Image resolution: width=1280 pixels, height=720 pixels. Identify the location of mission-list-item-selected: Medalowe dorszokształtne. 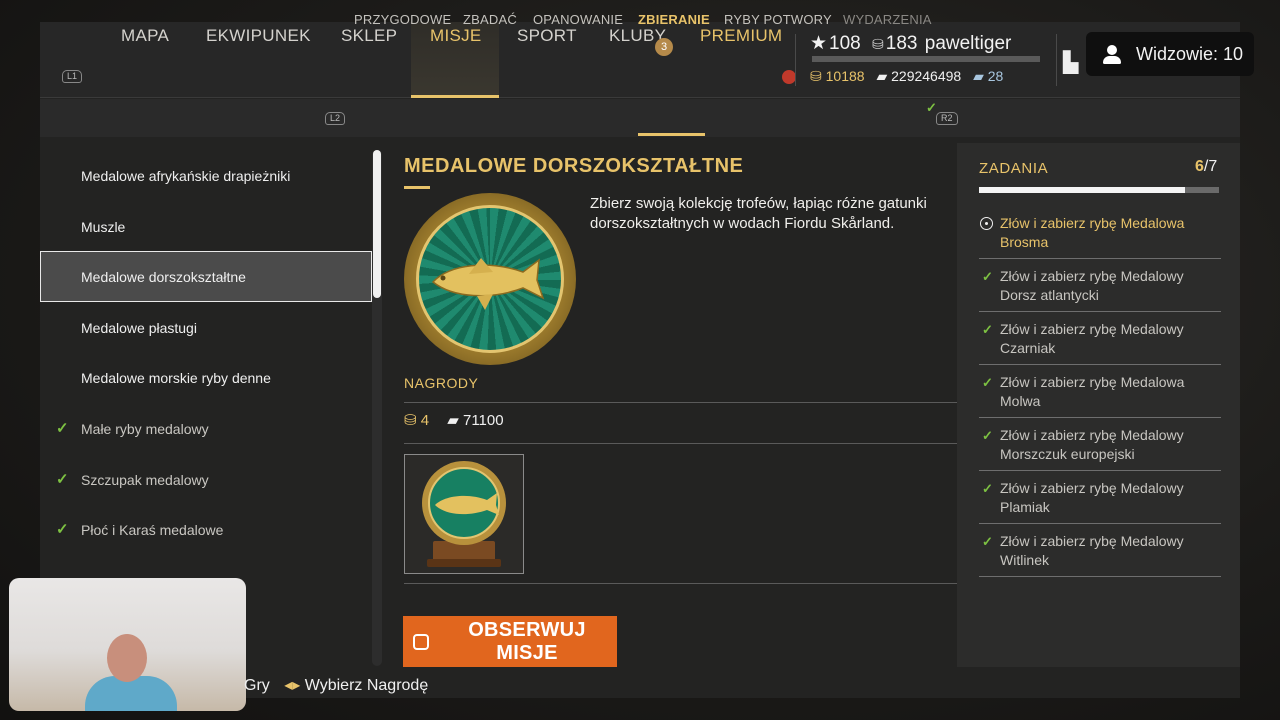
(206, 276).